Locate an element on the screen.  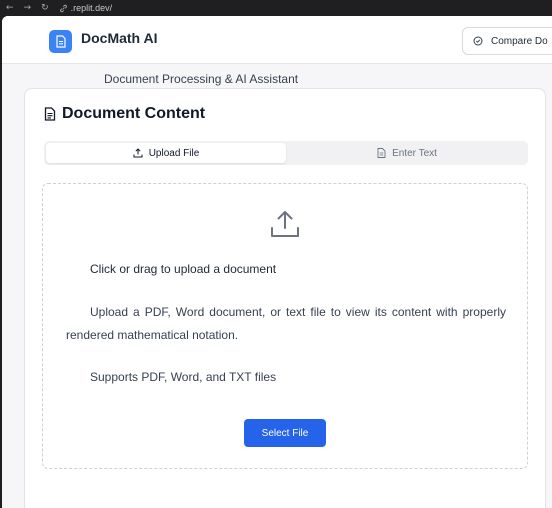
tab-upload-file: Upload File is located at coordinates (166, 153).